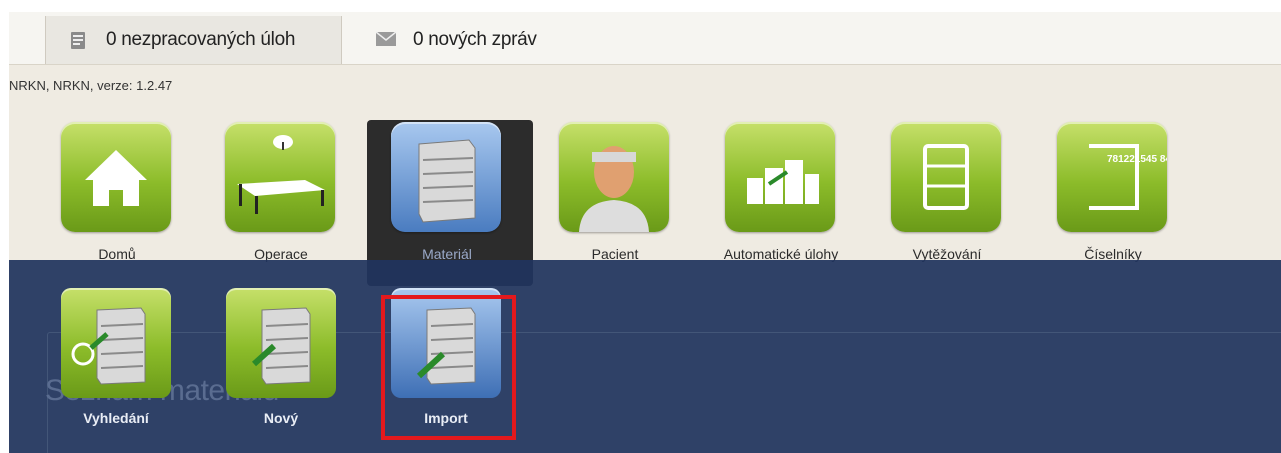  Describe the element at coordinates (281, 343) in the screenshot. I see `cabinet-new-icon` at that location.